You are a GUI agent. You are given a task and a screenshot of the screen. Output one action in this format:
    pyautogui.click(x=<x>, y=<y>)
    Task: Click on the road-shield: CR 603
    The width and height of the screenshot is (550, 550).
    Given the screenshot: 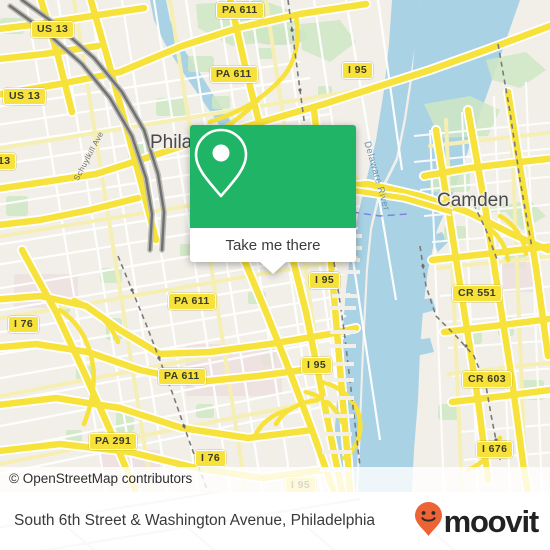 What is the action you would take?
    pyautogui.click(x=487, y=379)
    